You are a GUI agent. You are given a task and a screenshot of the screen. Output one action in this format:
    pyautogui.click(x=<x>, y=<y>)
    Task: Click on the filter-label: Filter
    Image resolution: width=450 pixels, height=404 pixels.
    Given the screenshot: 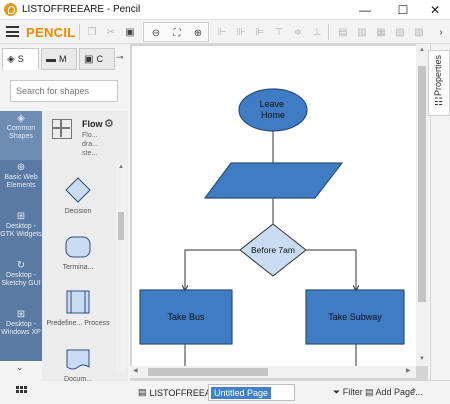 What is the action you would take?
    pyautogui.click(x=352, y=392)
    